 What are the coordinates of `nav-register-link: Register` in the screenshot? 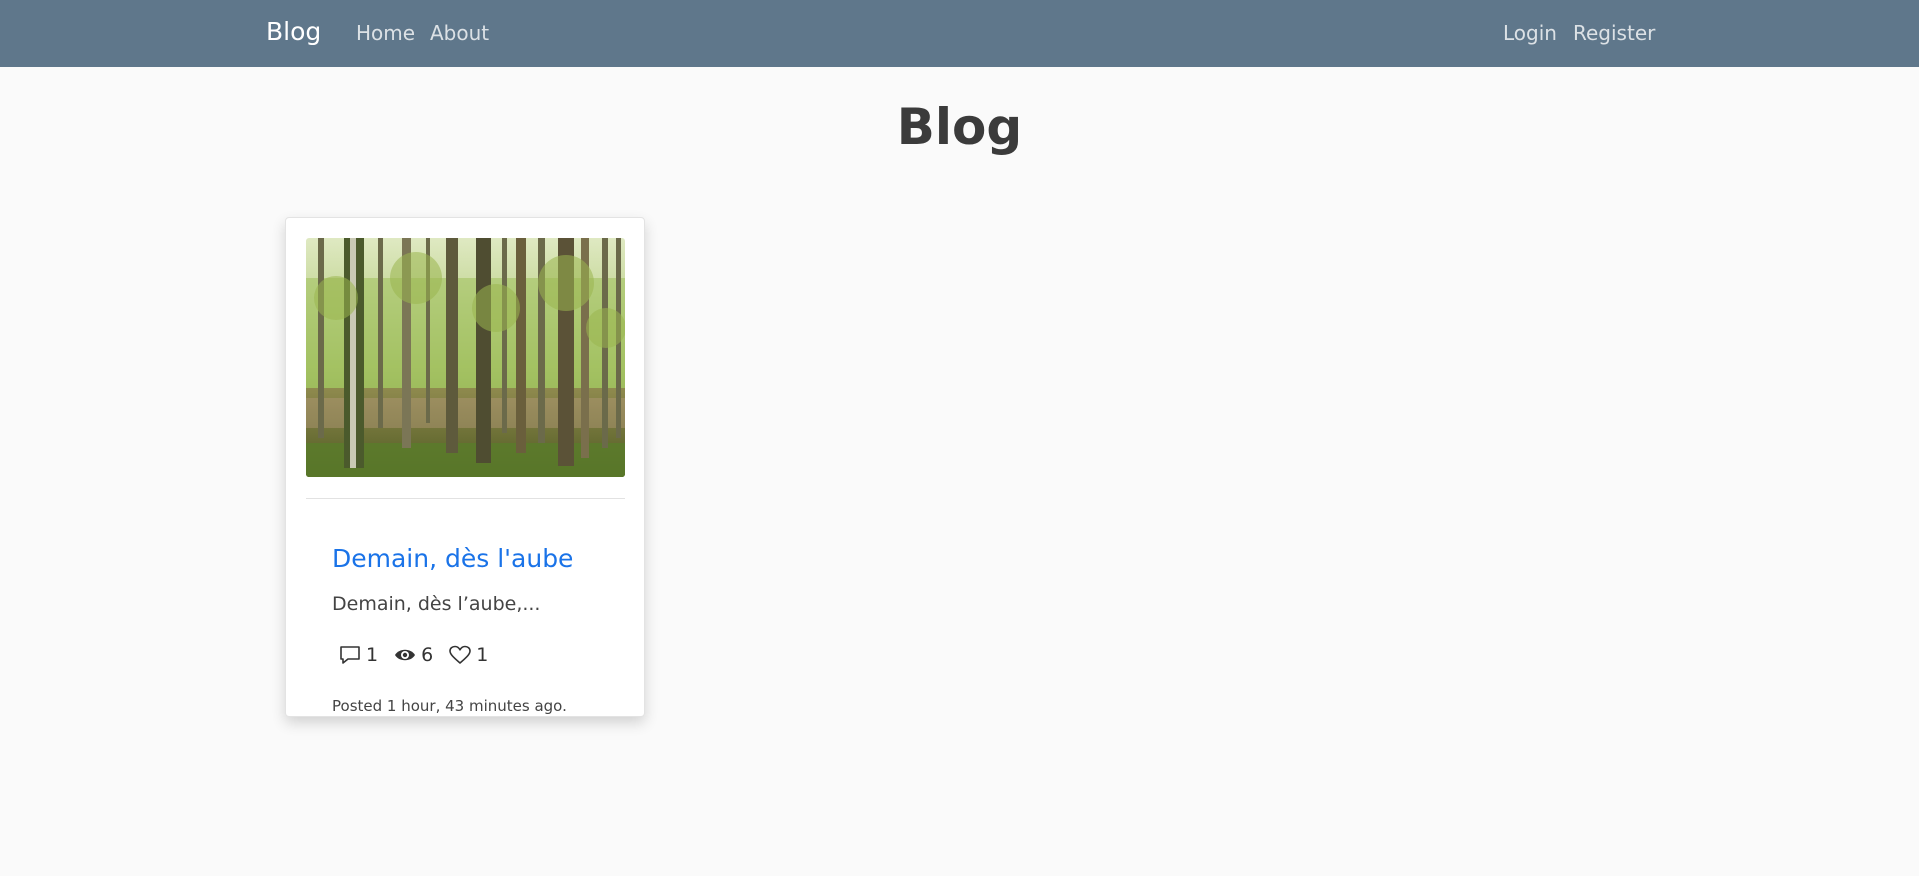 It's located at (1614, 33).